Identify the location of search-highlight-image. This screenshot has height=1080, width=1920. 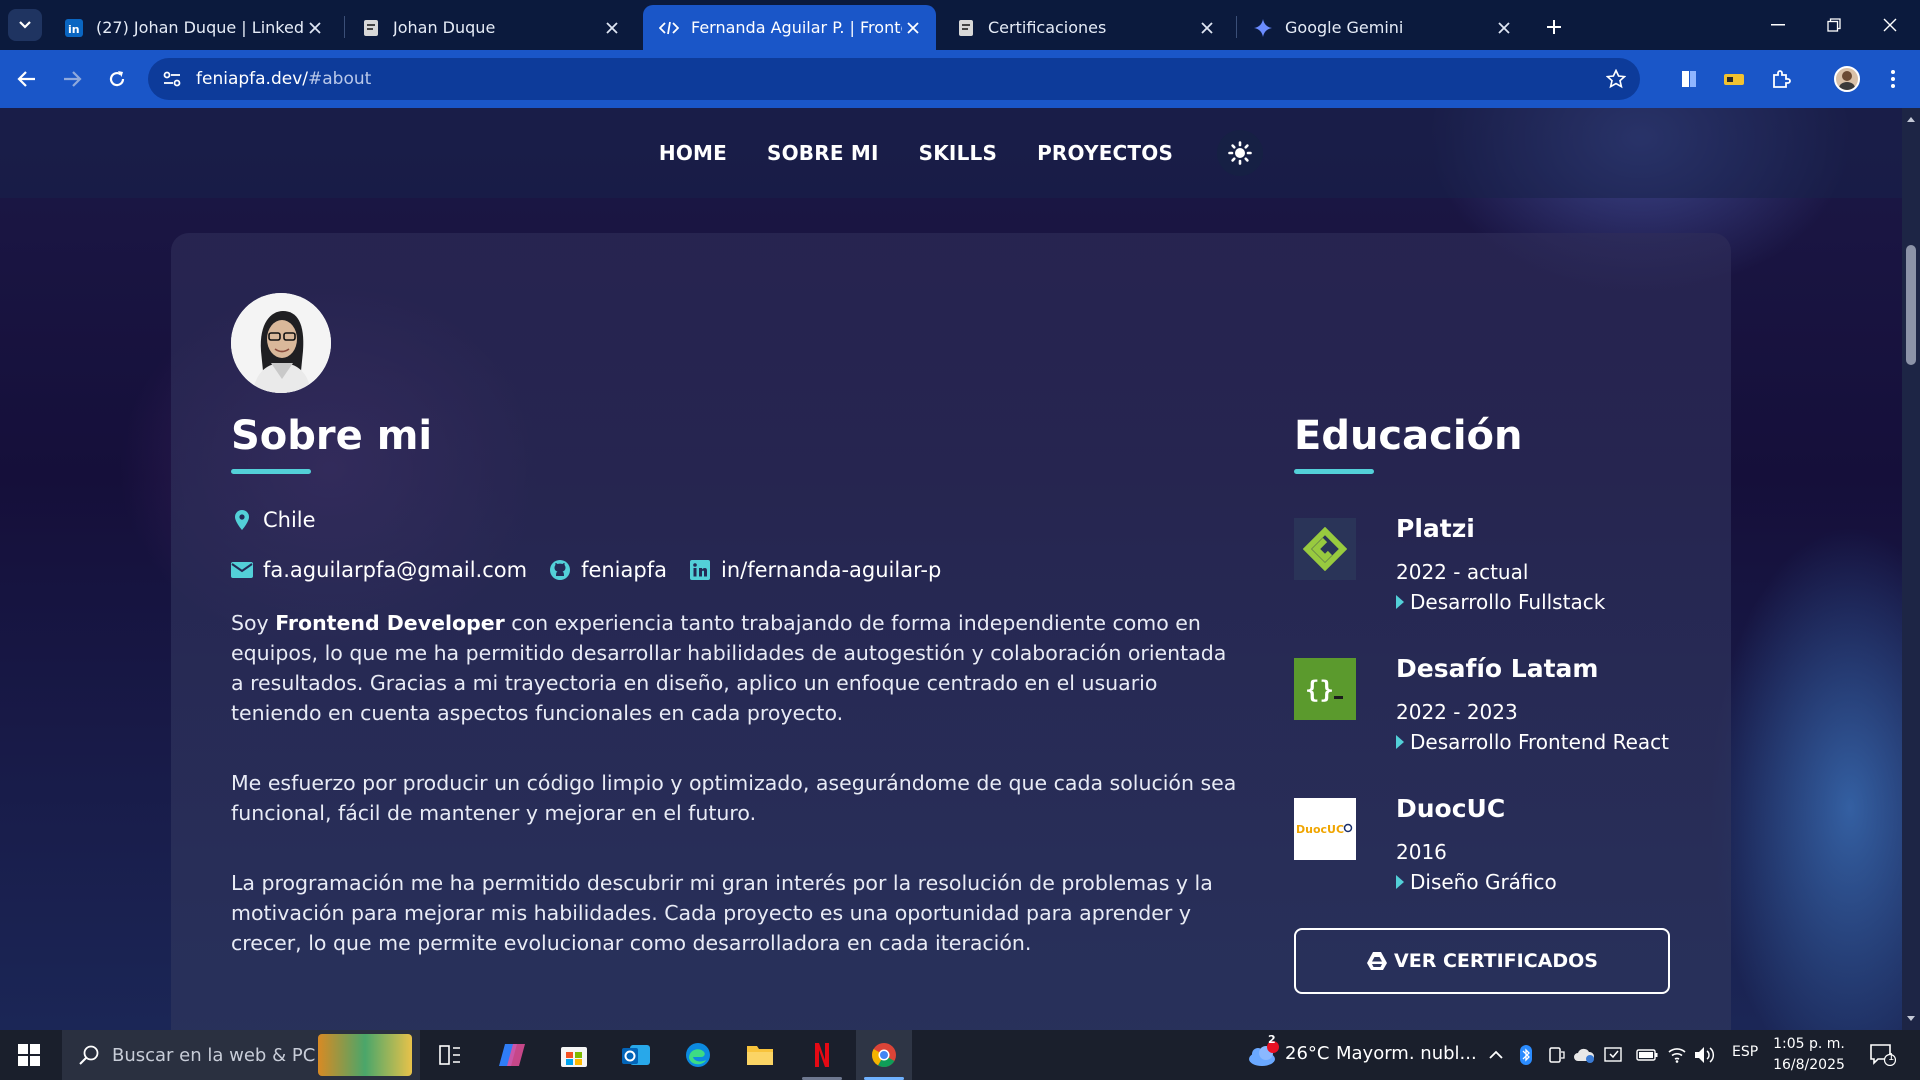
(365, 1055).